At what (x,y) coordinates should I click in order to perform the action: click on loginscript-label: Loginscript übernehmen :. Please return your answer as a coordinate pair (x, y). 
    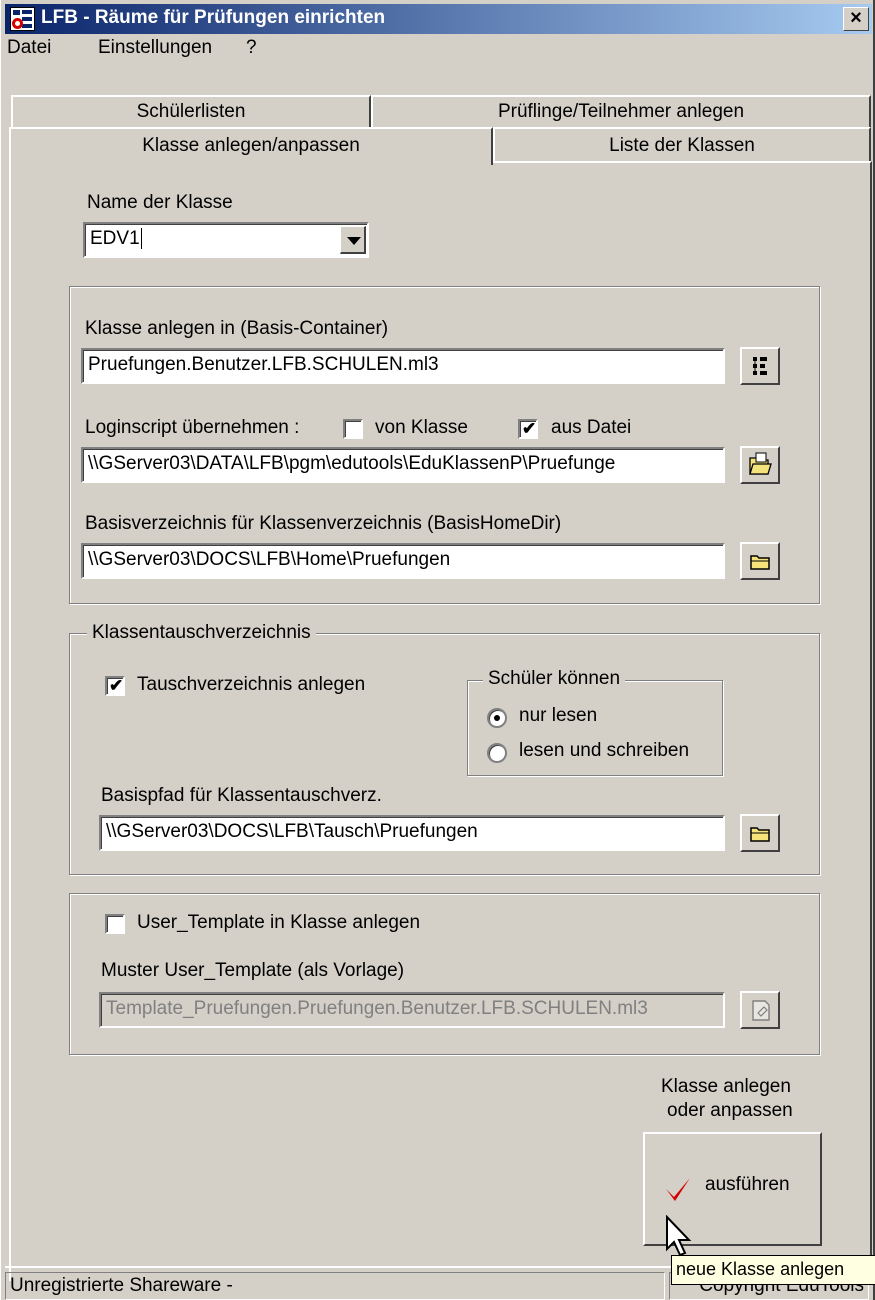
    Looking at the image, I should click on (192, 427).